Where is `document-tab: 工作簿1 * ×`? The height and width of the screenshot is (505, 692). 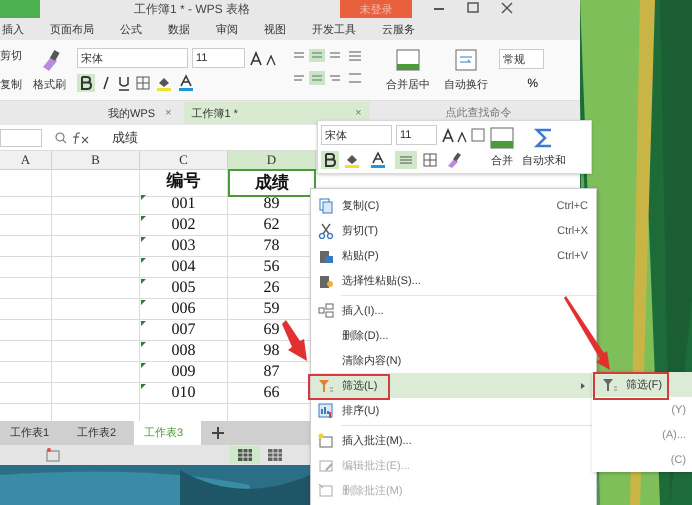
document-tab: 工作簿1 * × is located at coordinates (277, 113).